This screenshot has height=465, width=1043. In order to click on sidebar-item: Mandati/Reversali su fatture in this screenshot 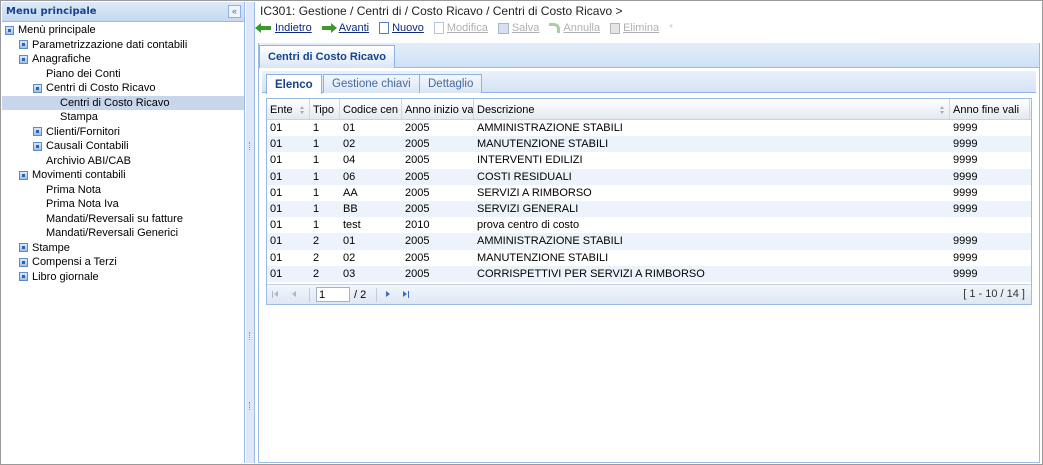, I will do `click(123, 219)`.